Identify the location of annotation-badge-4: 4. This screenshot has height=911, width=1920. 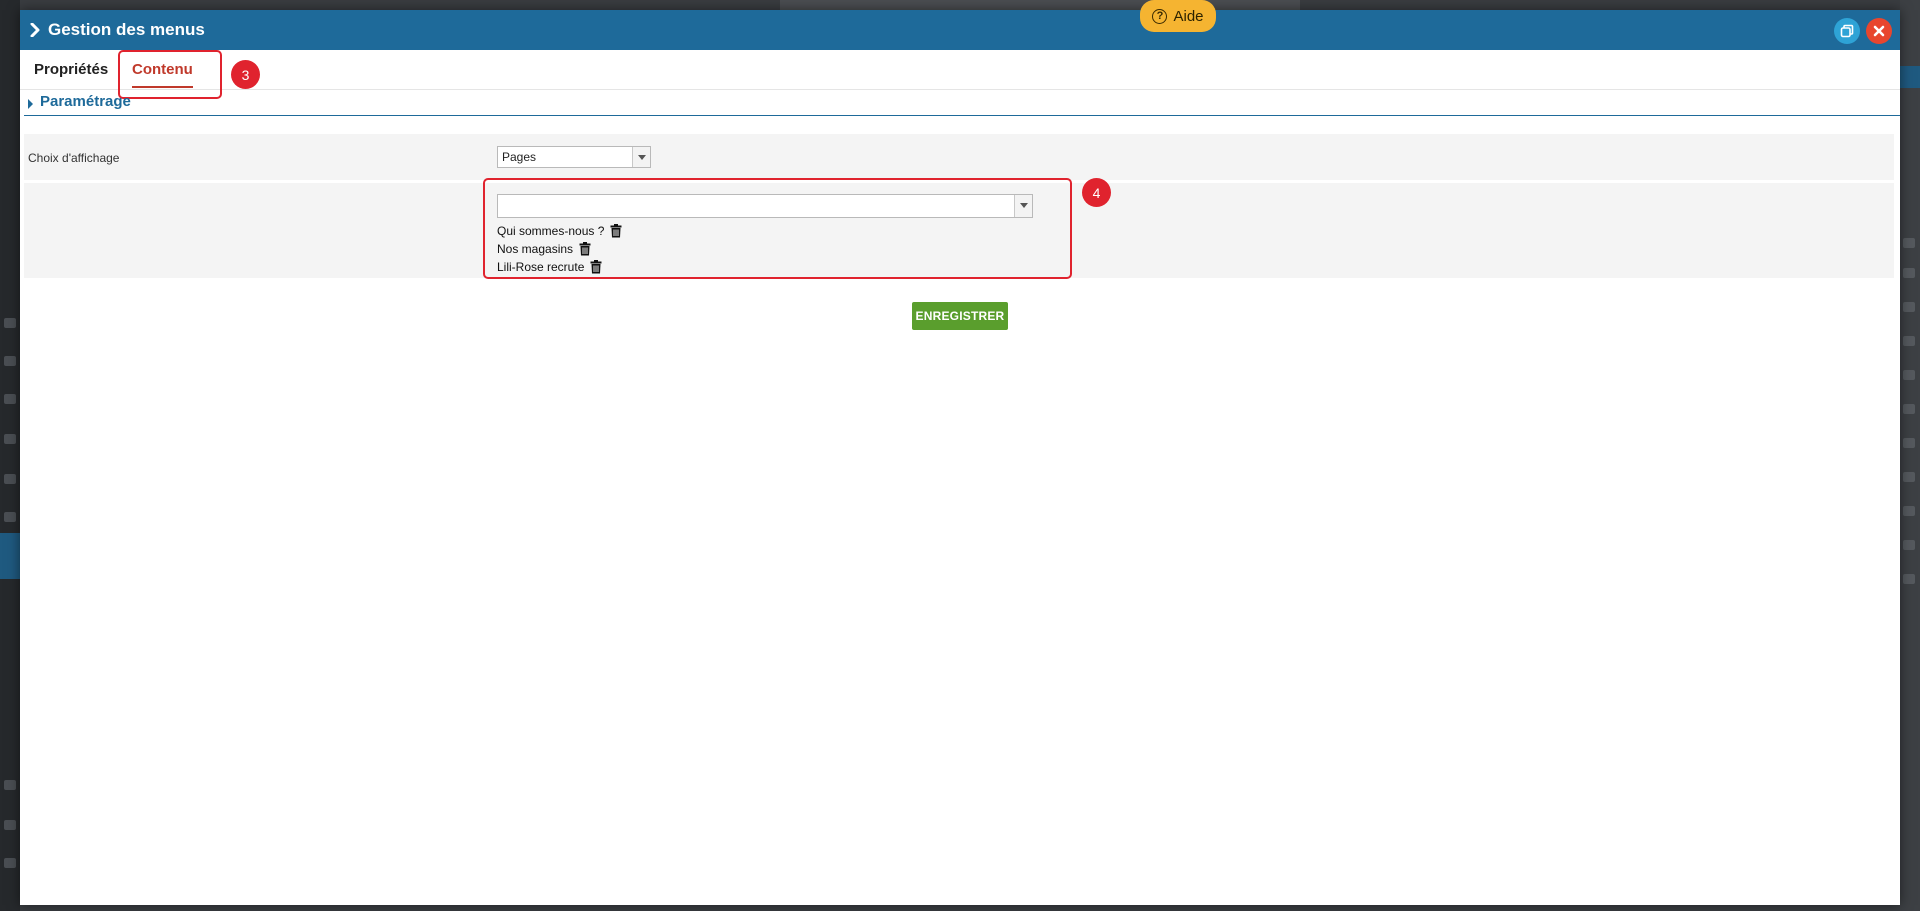
(1096, 192).